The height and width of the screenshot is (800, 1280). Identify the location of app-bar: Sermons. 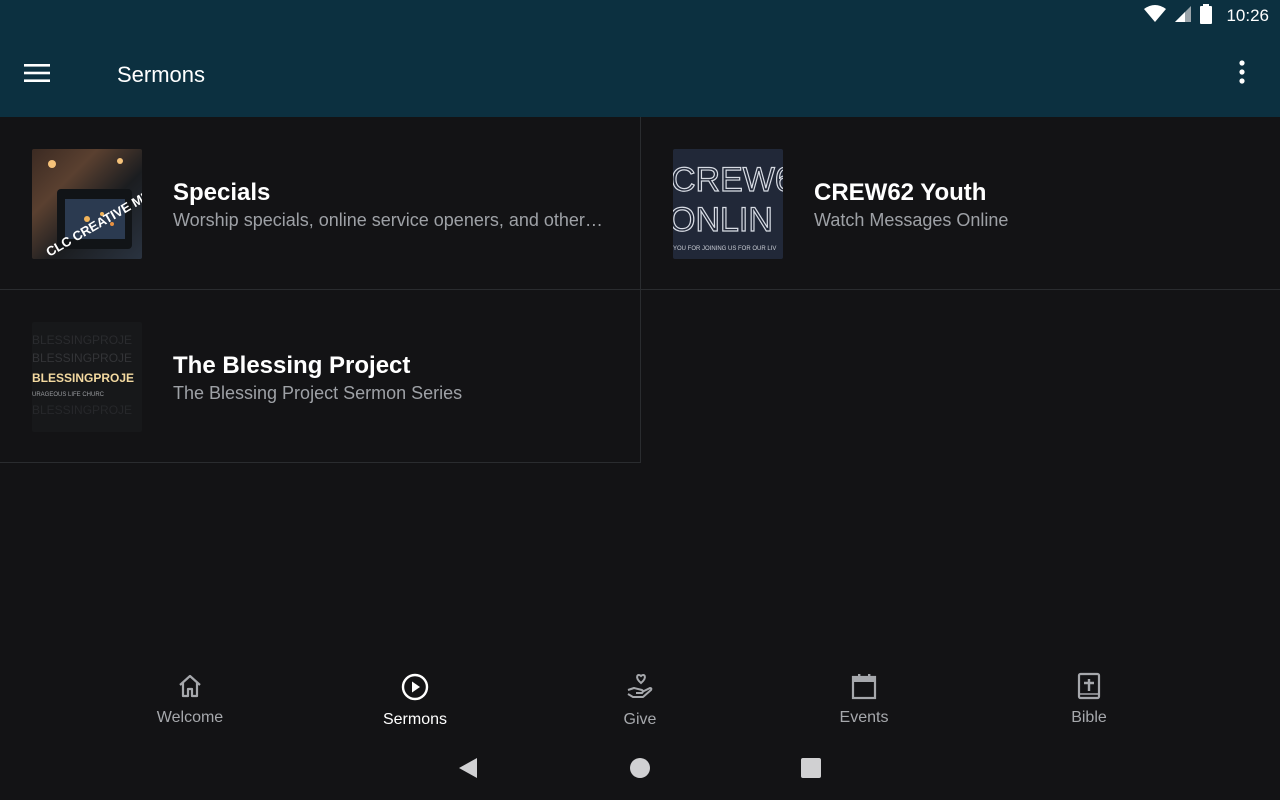
(640, 74).